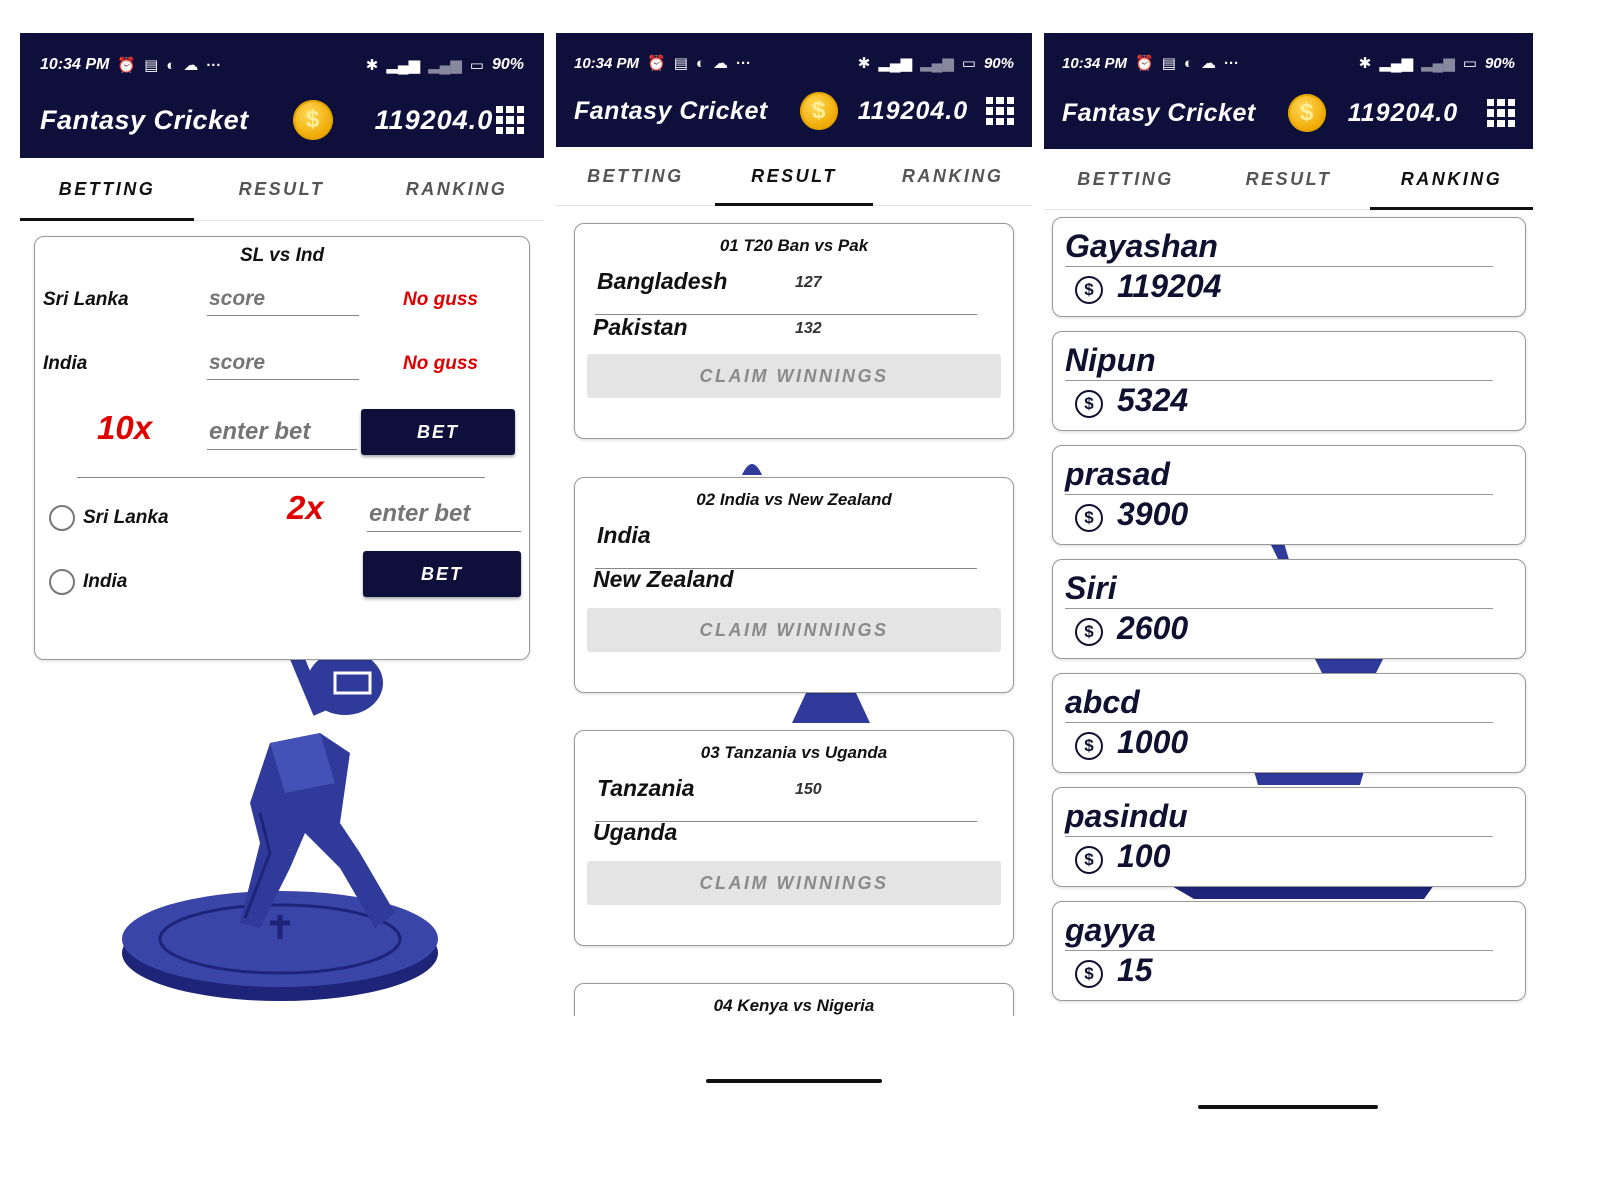 The width and height of the screenshot is (1600, 1200). Describe the element at coordinates (1153, 400) in the screenshot. I see `player-score: 5324` at that location.